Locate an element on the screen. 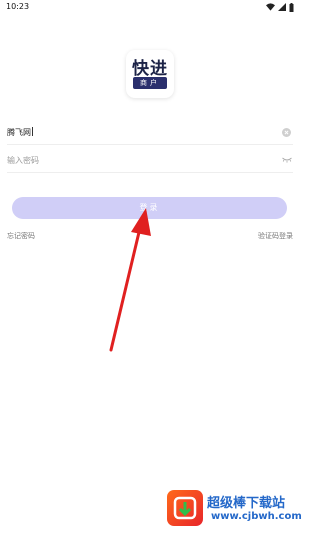 The height and width of the screenshot is (533, 320). username-value: 腾飞网 is located at coordinates (19, 132).